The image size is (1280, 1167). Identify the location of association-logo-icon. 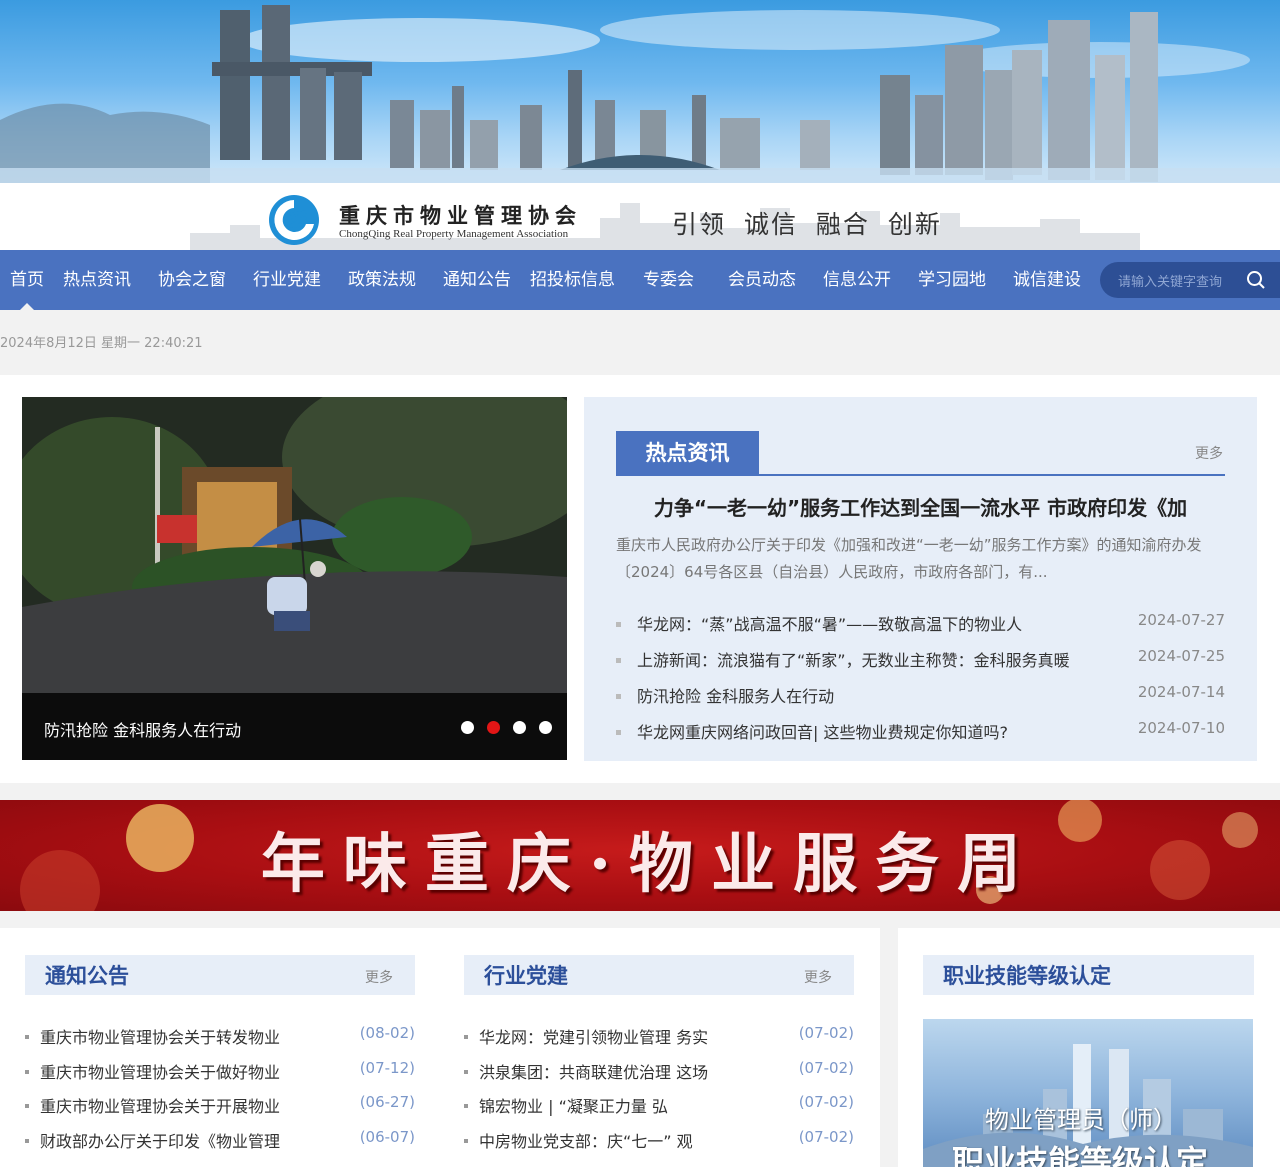
(294, 220).